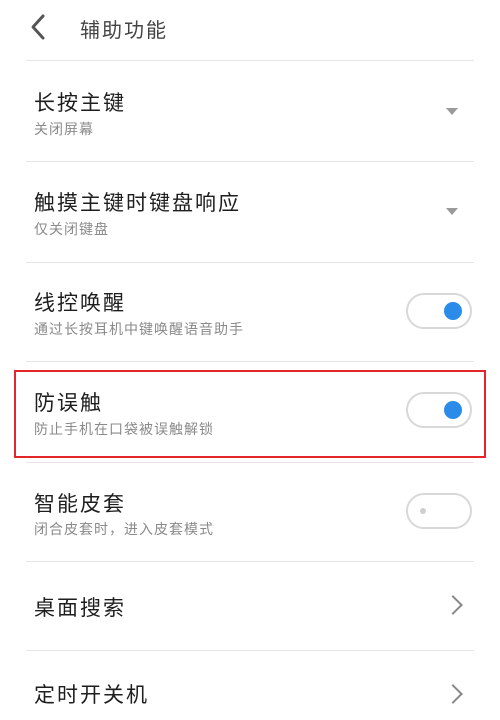  I want to click on setting-subtitle: 仅关闭键盘, so click(71, 230).